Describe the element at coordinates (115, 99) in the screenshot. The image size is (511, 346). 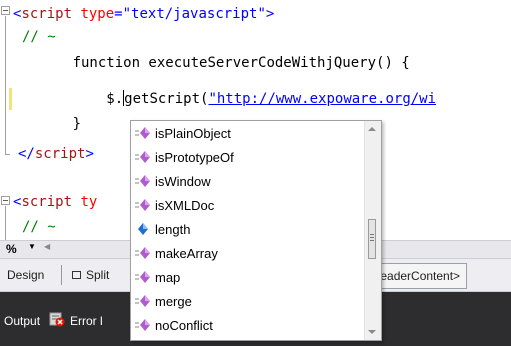
I see `code-token: $.` at that location.